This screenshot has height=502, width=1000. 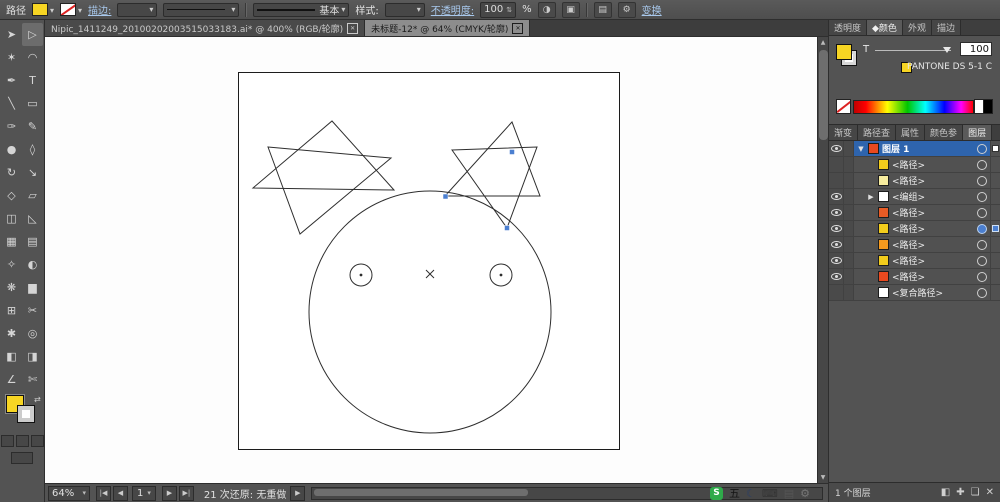 What do you see at coordinates (11, 195) in the screenshot?
I see `width-tool: ◇` at bounding box center [11, 195].